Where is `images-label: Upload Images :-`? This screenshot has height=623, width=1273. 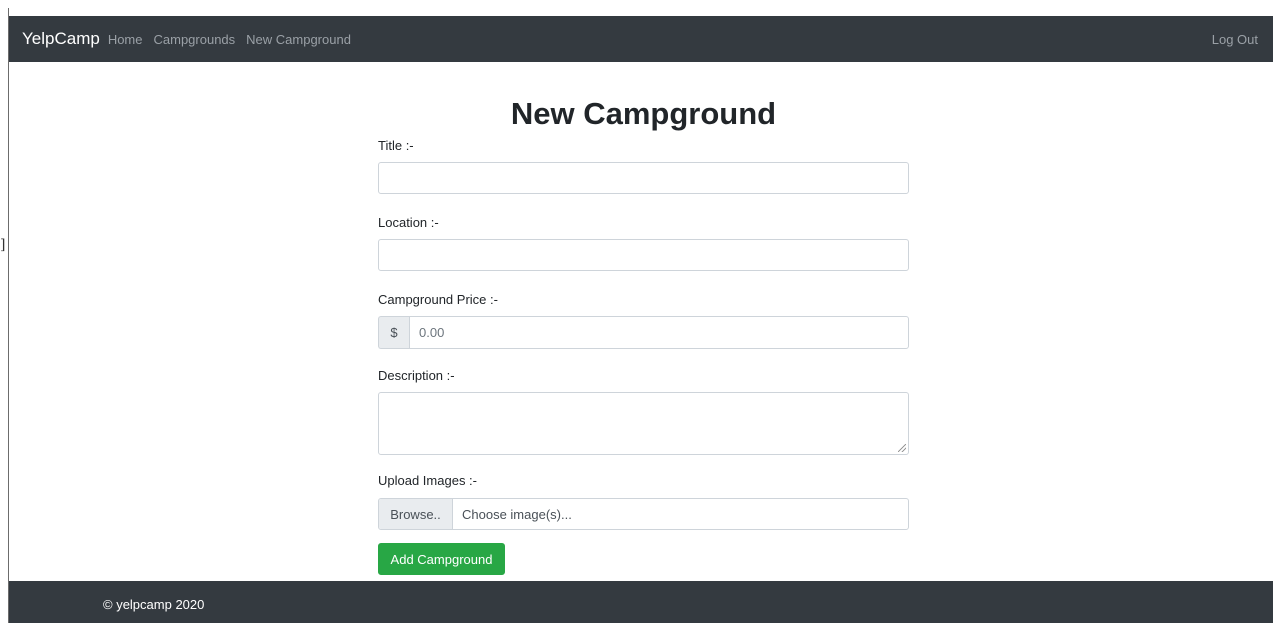
images-label: Upload Images :- is located at coordinates (427, 480).